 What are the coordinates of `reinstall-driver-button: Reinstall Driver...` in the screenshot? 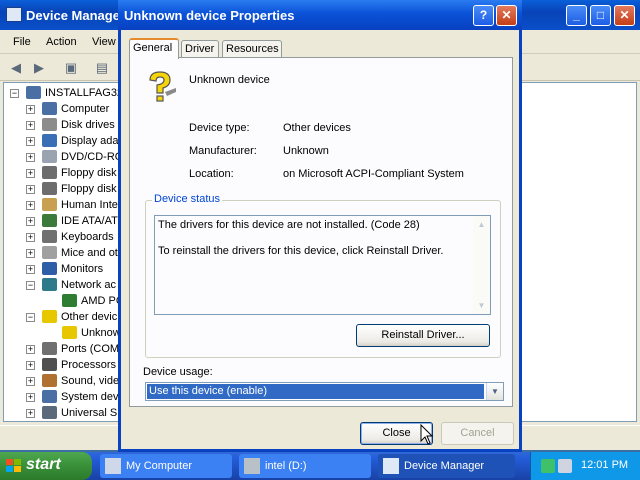 It's located at (423, 335).